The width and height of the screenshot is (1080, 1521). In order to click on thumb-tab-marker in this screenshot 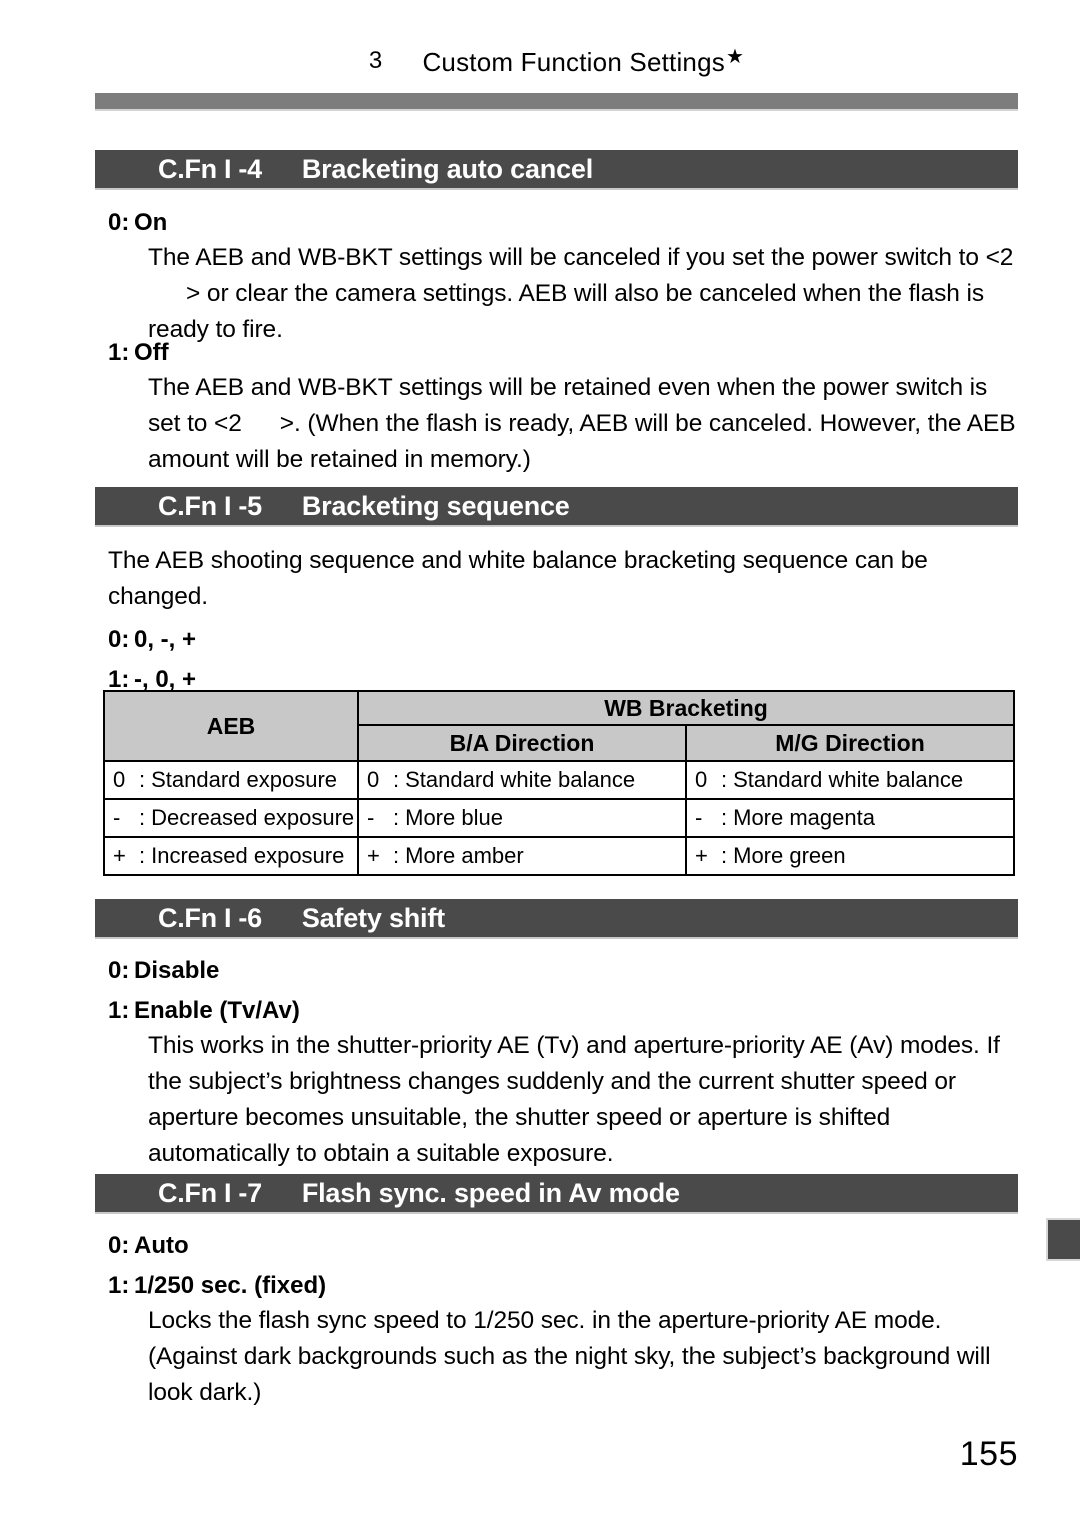, I will do `click(1063, 1239)`.